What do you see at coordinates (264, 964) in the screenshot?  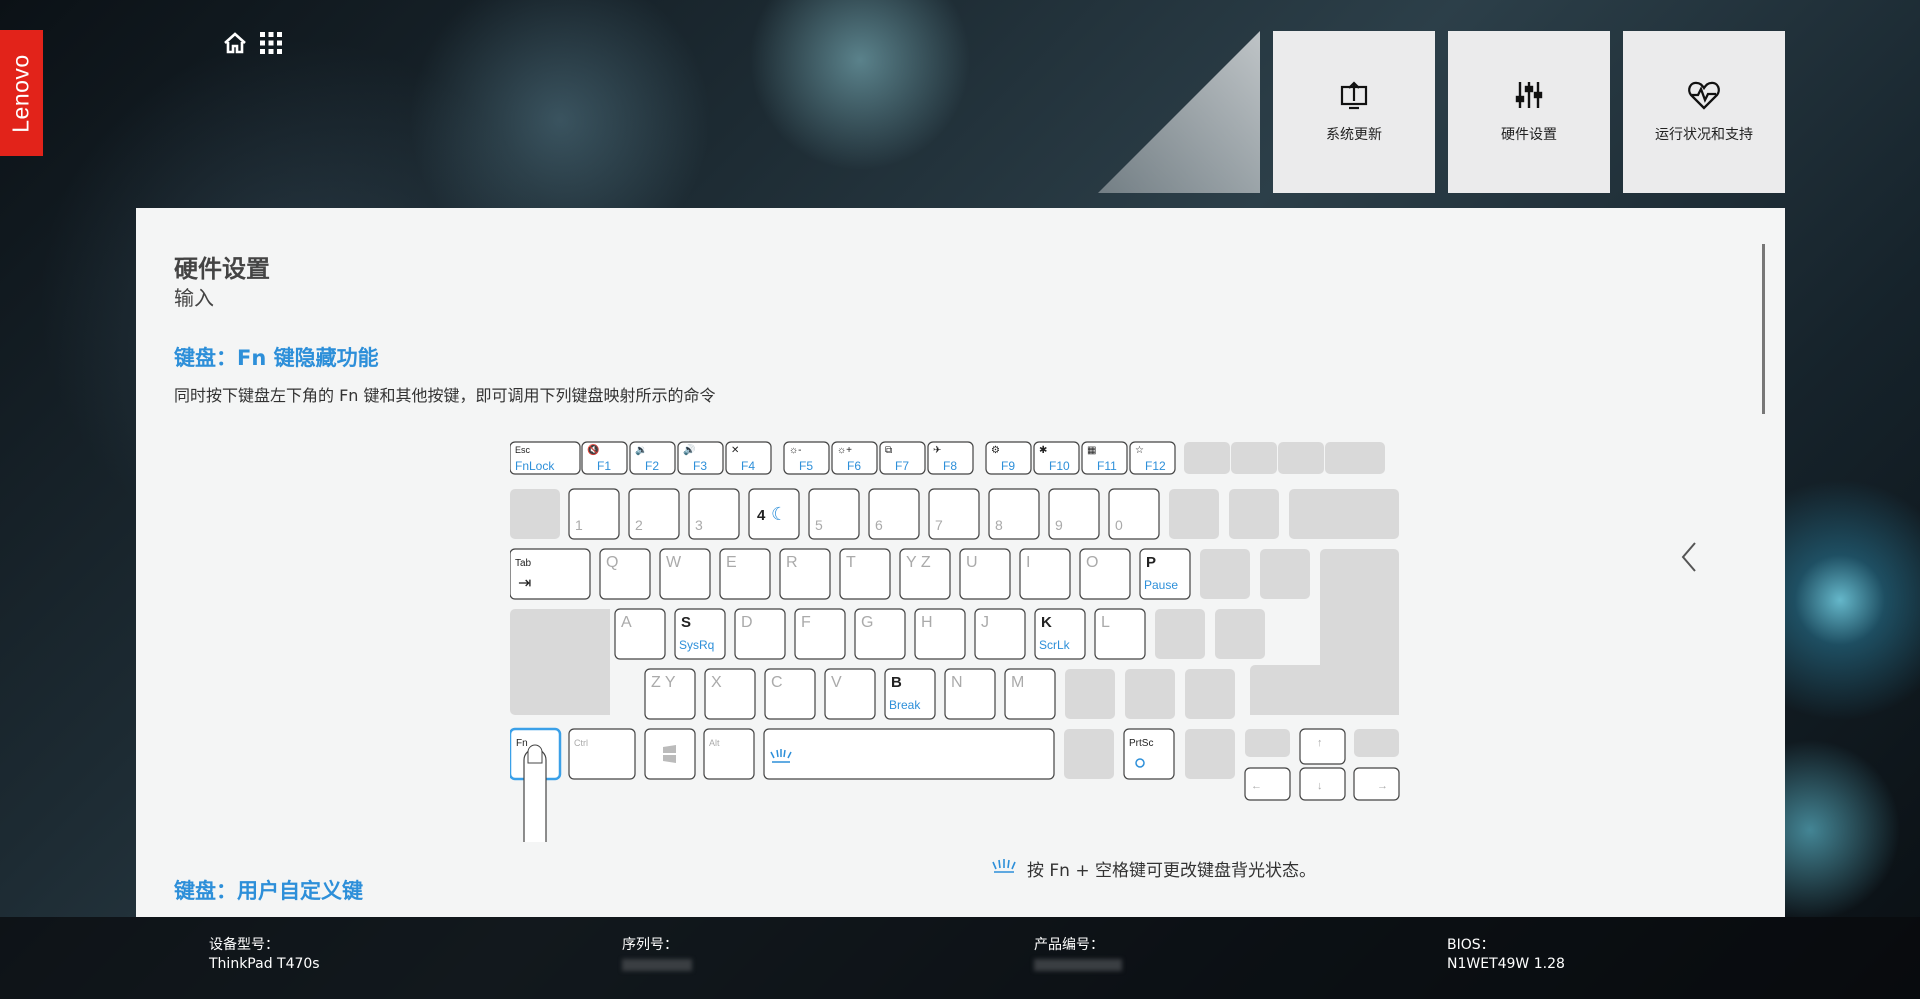 I see `device-model-value: ThinkPad T470s` at bounding box center [264, 964].